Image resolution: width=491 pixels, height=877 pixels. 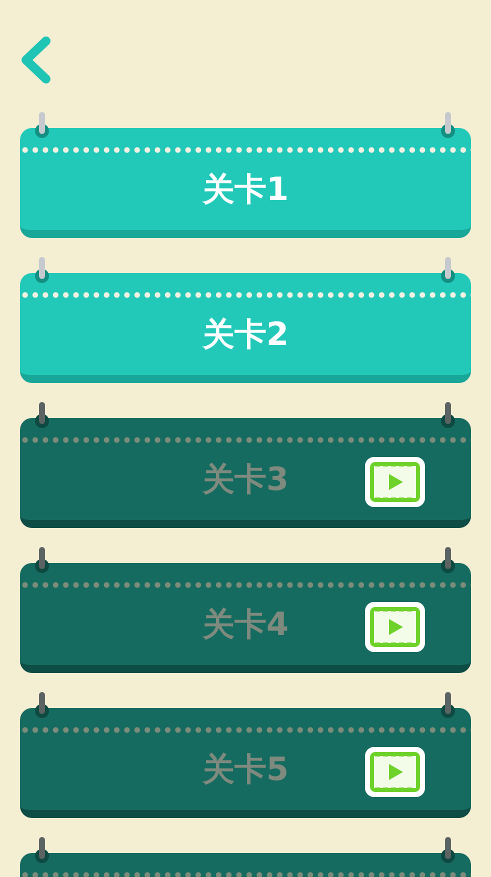 I want to click on level-card: 关卡2, so click(x=245, y=328).